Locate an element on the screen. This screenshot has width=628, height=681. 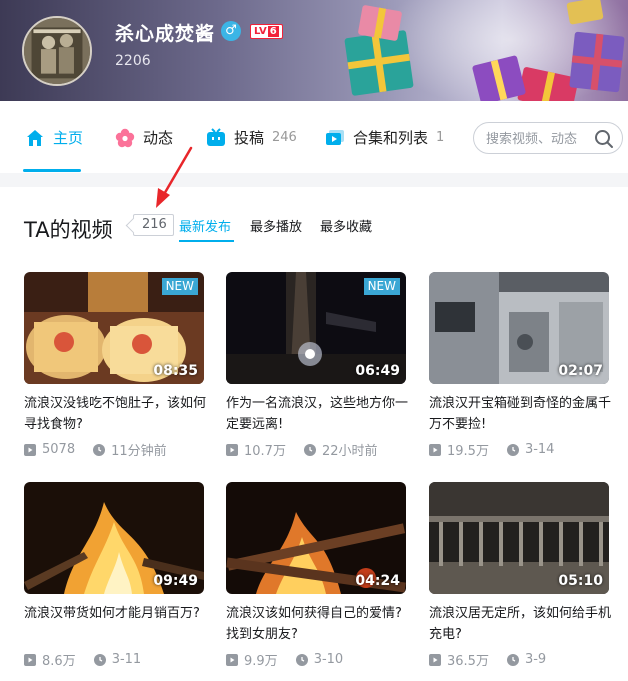
collections-count: 1 is located at coordinates (440, 137).